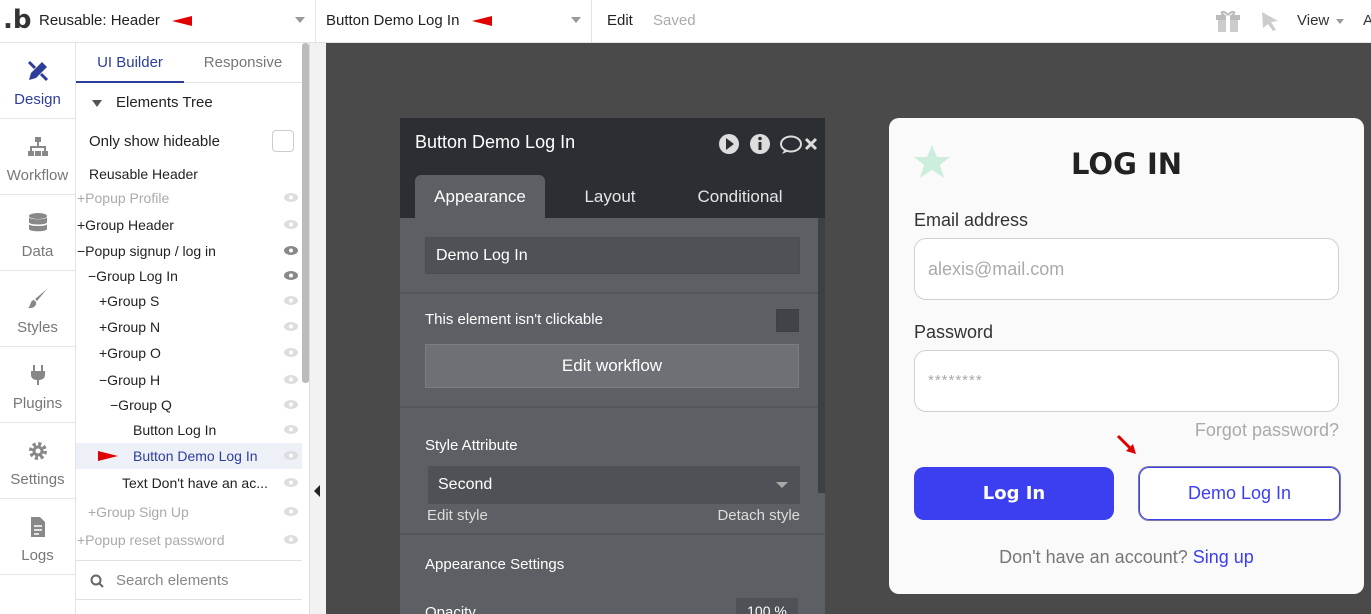 The width and height of the screenshot is (1371, 614). What do you see at coordinates (37, 537) in the screenshot?
I see `nav-logs: Logs` at bounding box center [37, 537].